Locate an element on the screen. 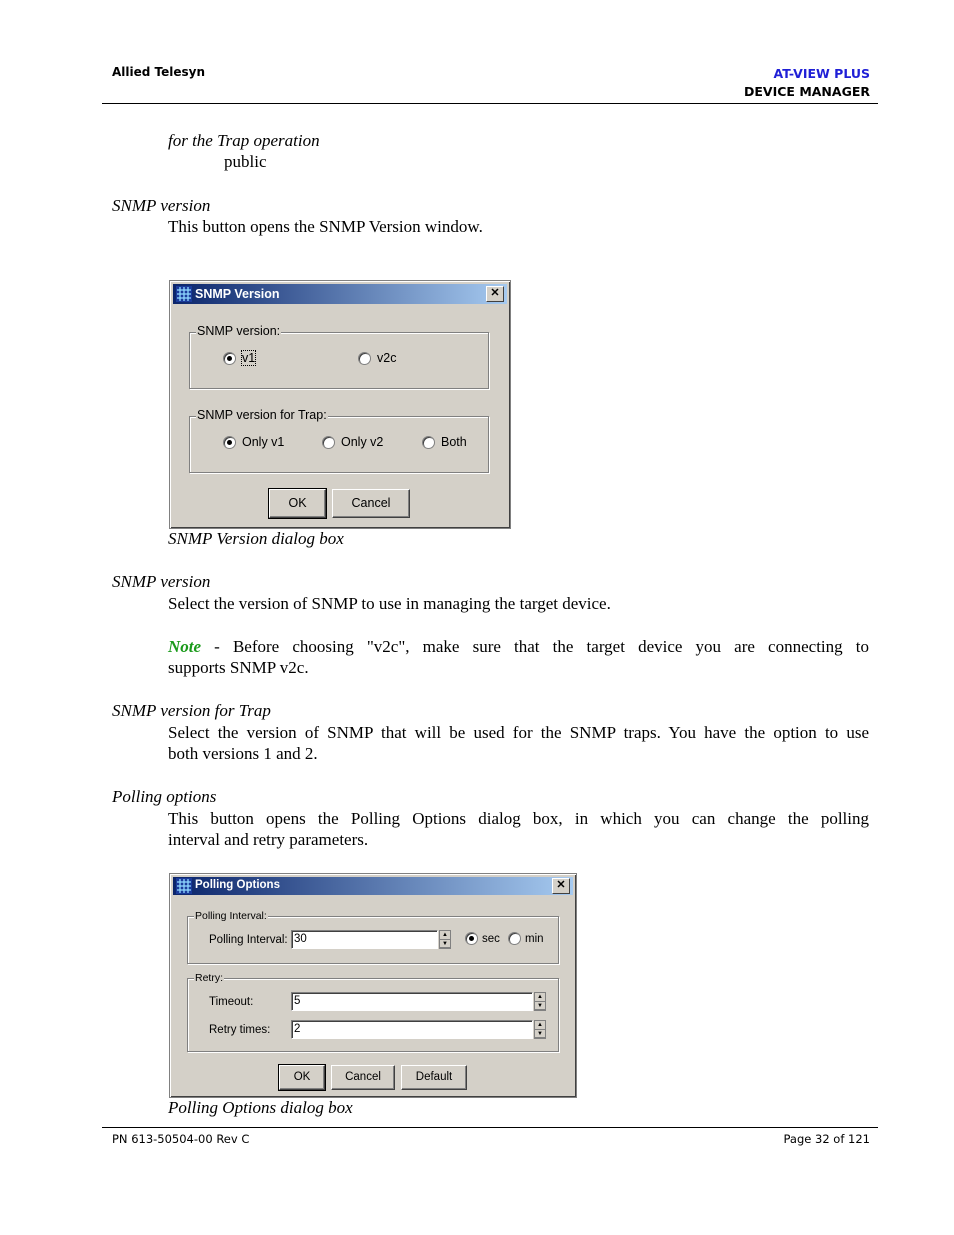 This screenshot has width=954, height=1235. radio-sec: sec is located at coordinates (482, 938).